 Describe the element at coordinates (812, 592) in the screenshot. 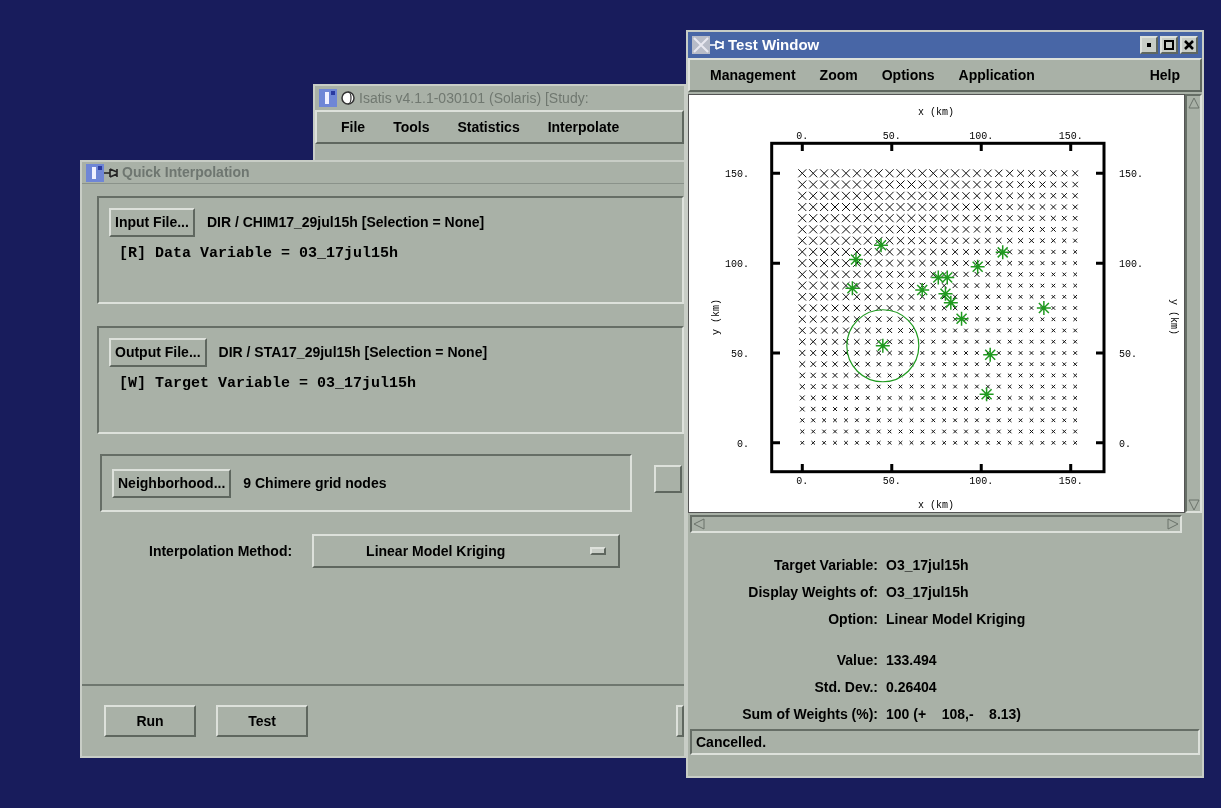

I see `info-label: Display Weights of:` at that location.